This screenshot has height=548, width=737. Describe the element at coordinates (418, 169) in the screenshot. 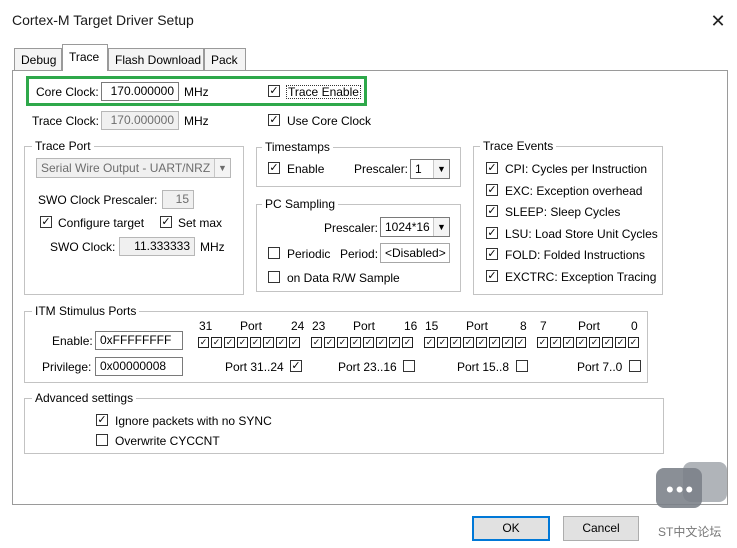

I see `timestamps-prescaler-value: 1` at that location.